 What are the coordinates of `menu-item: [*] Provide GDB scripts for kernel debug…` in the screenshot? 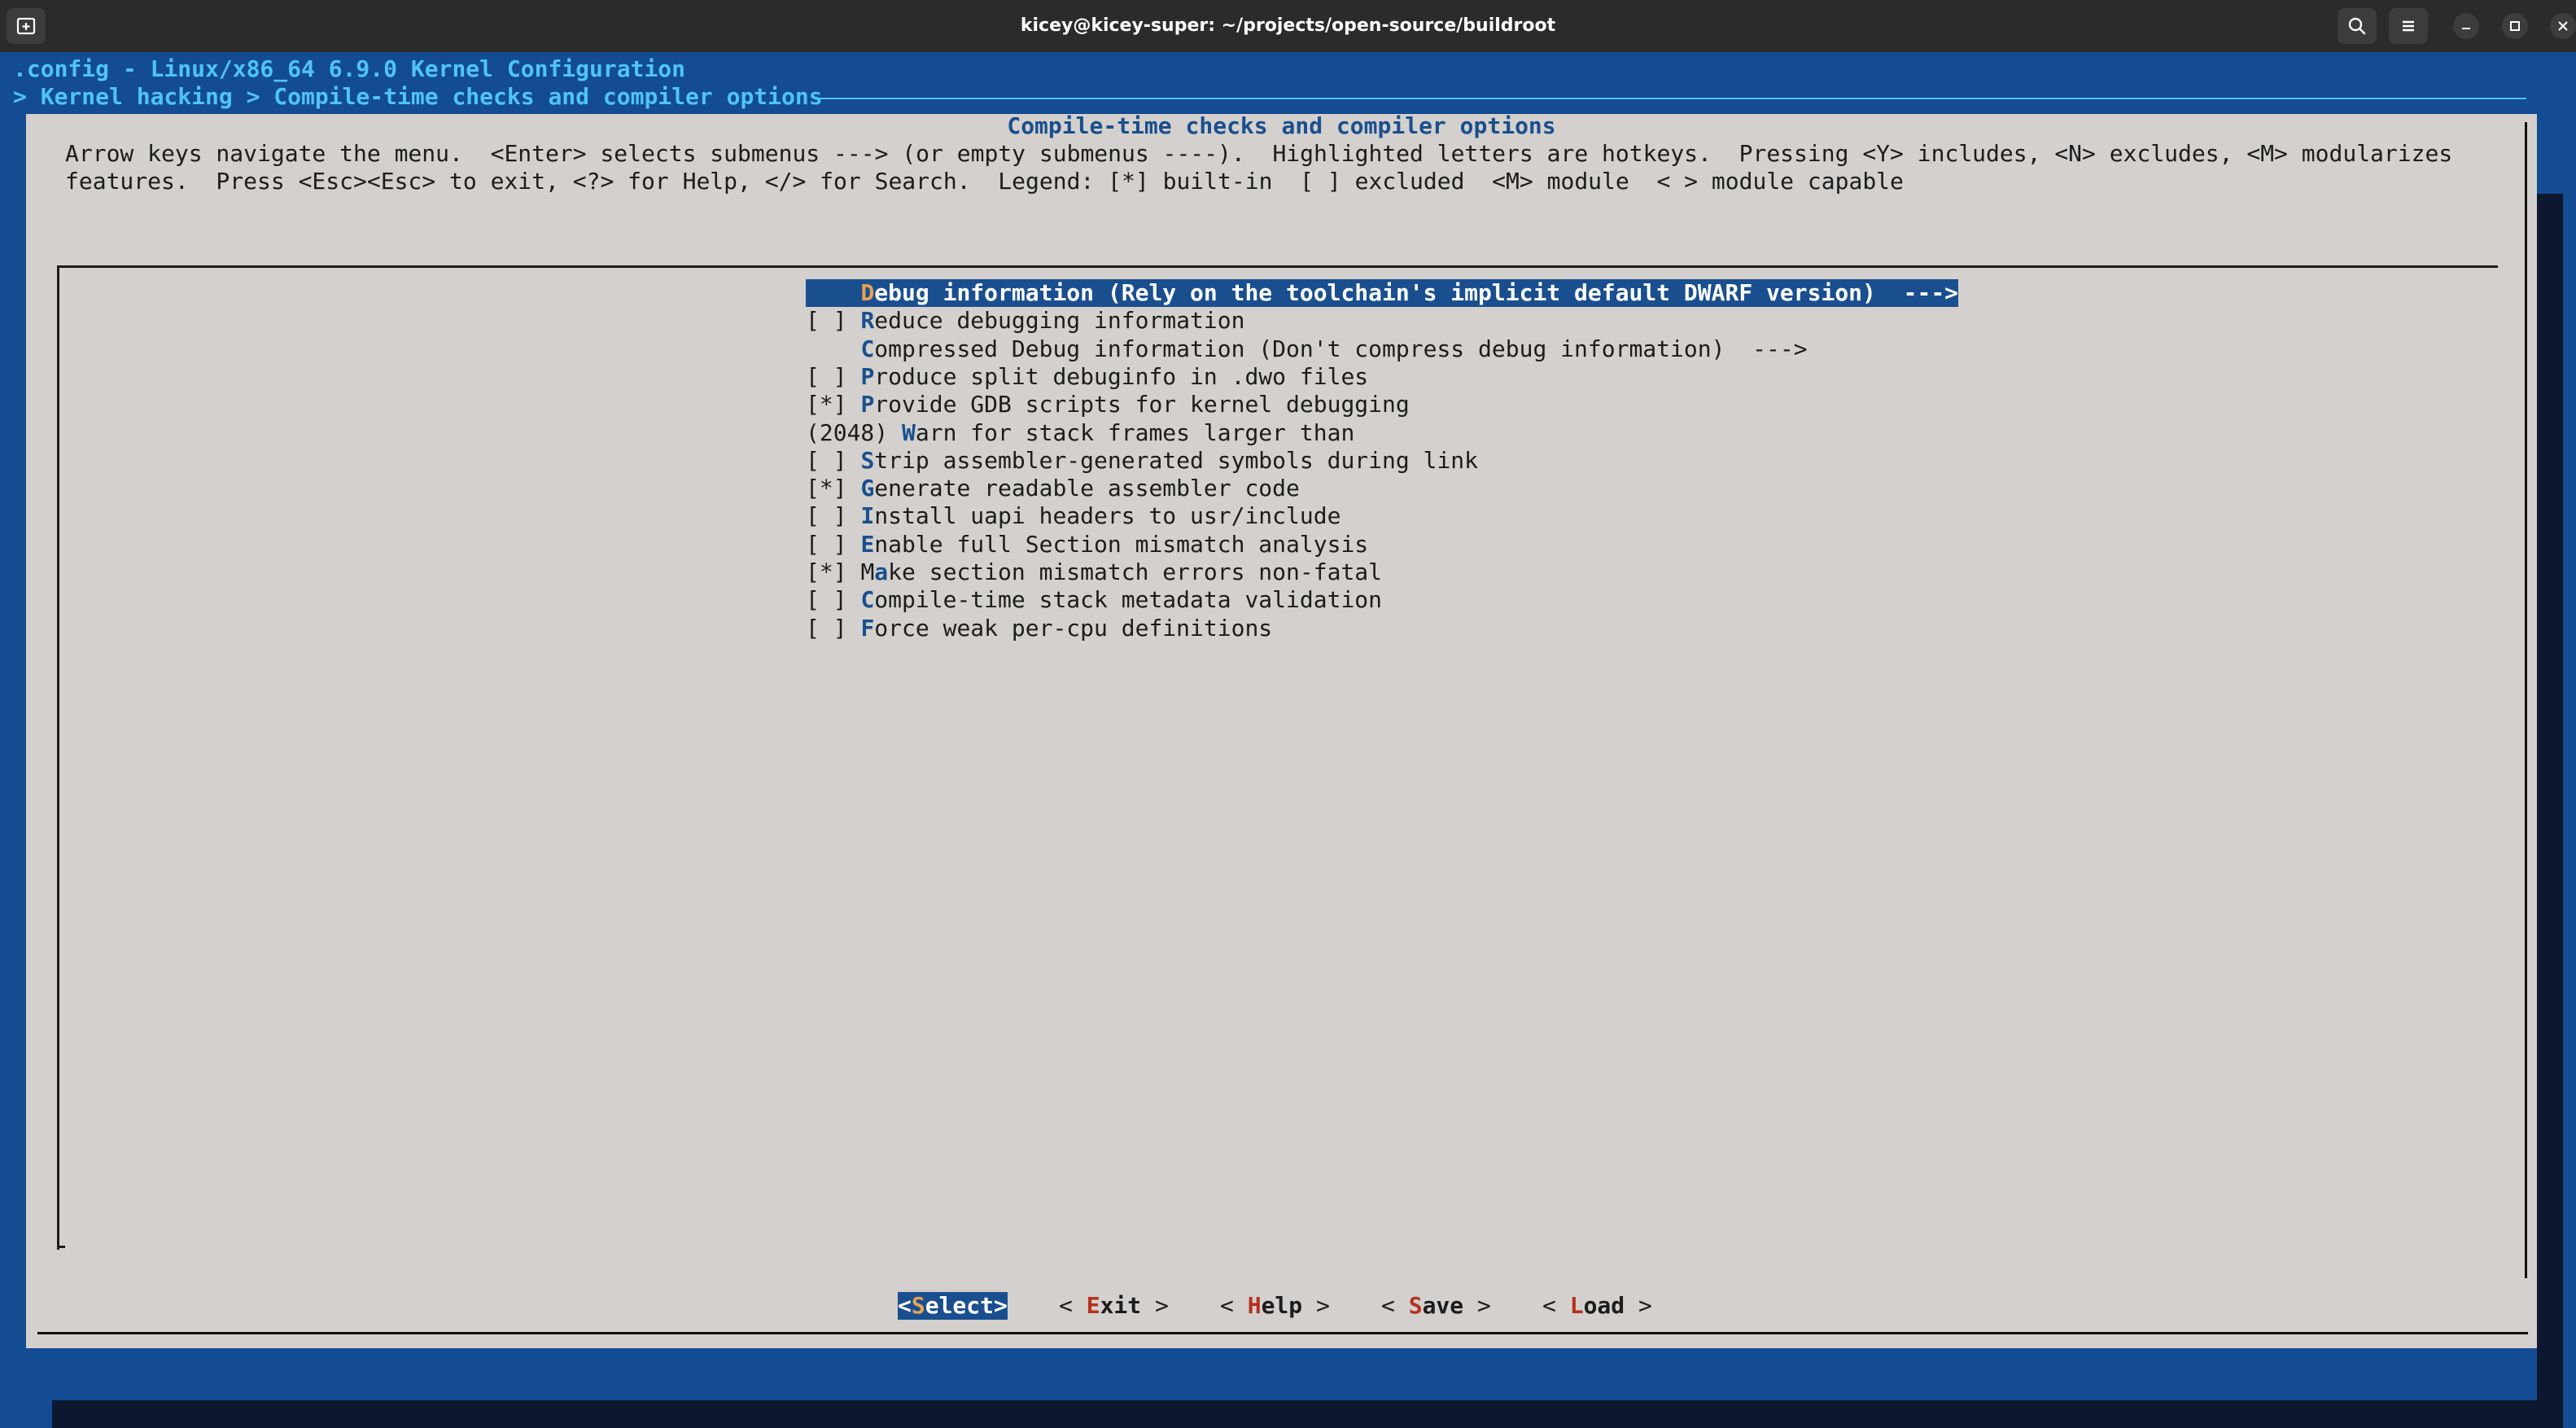 It's located at (1108, 404).